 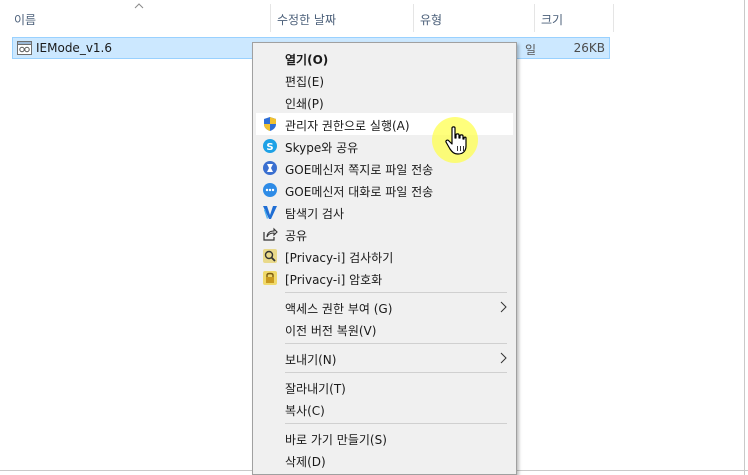 What do you see at coordinates (384, 438) in the screenshot?
I see `menu-item-create-shortcut: 바로 가기 만들기(S)` at bounding box center [384, 438].